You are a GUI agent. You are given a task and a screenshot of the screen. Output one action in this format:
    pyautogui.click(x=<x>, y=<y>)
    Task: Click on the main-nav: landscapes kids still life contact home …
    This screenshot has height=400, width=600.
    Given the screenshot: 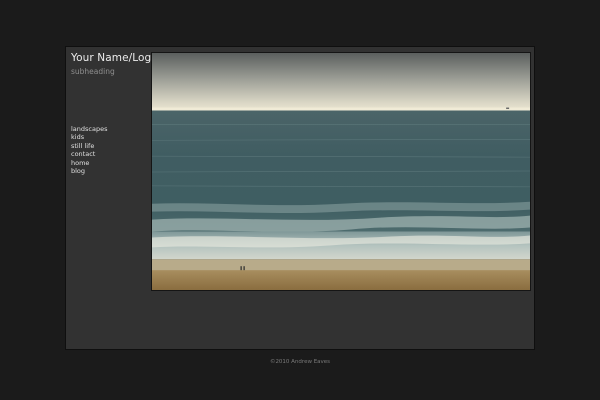 What is the action you would take?
    pyautogui.click(x=89, y=150)
    